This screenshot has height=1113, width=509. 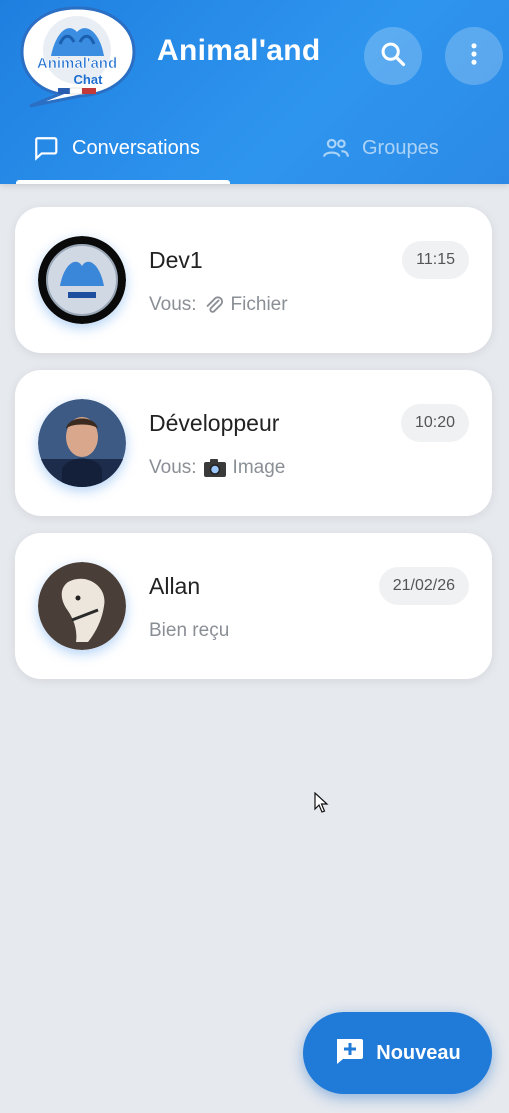 I want to click on tab-groupes: Groupes, so click(x=407, y=148).